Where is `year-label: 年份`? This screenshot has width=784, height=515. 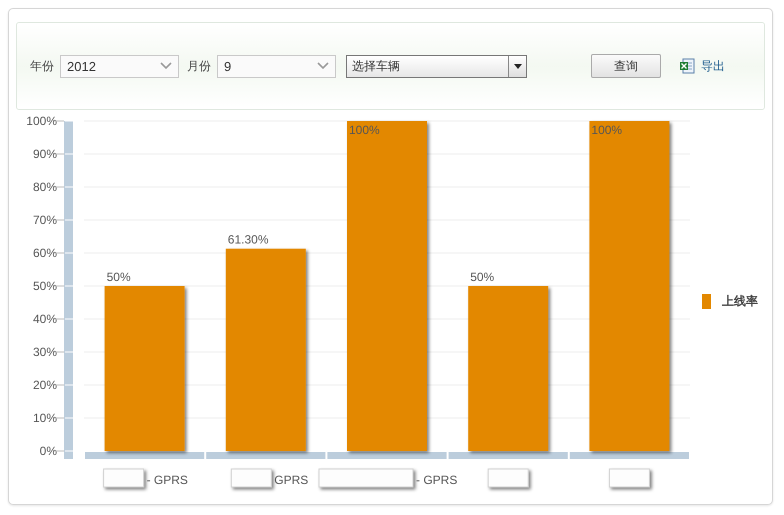
year-label: 年份 is located at coordinates (42, 66).